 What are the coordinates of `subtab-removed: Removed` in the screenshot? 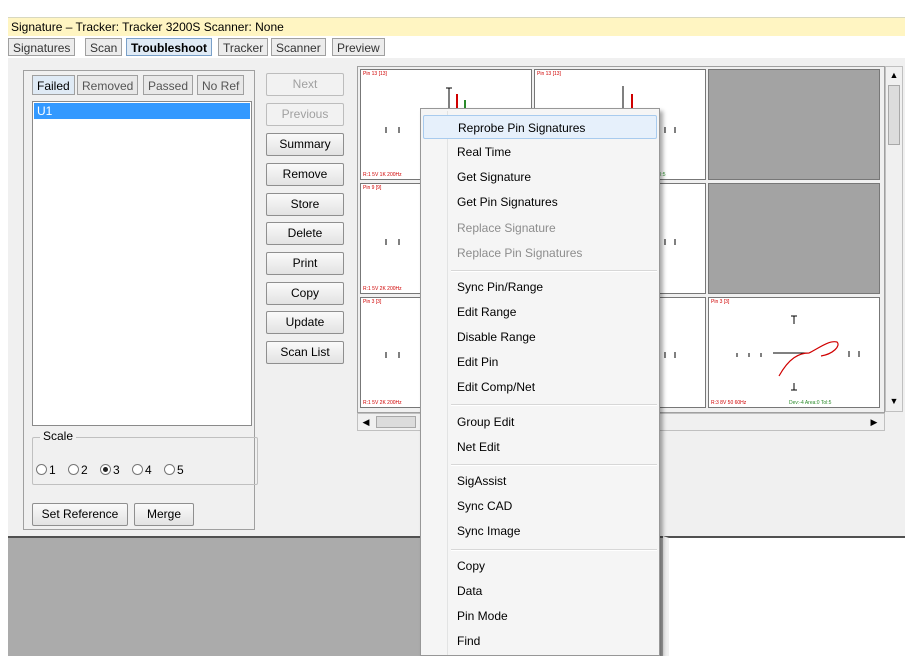 It's located at (108, 85).